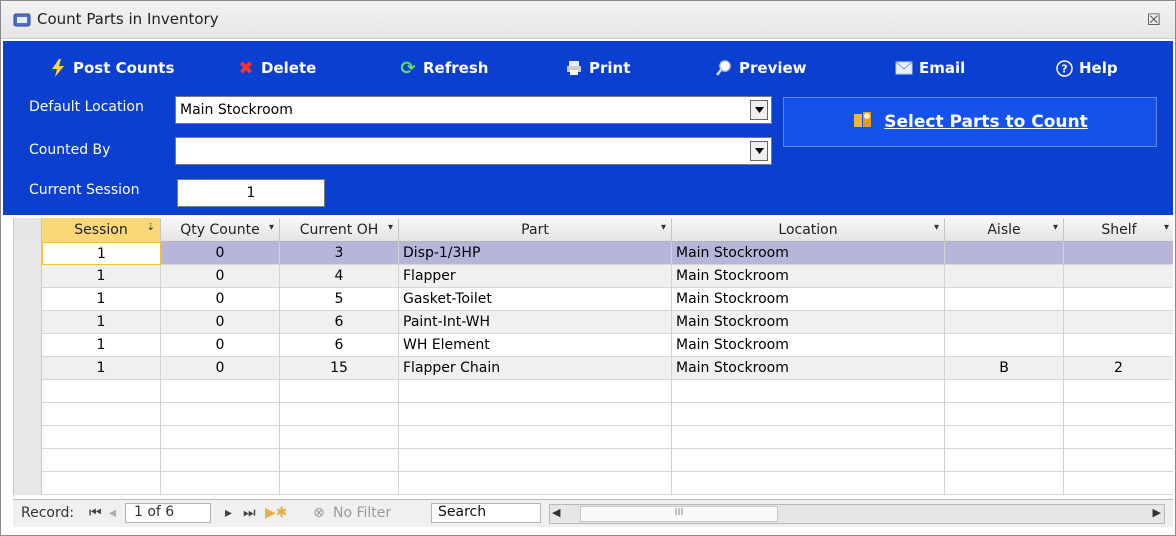 This screenshot has width=1176, height=536. Describe the element at coordinates (228, 513) in the screenshot. I see `next-record-icon: ▸` at that location.